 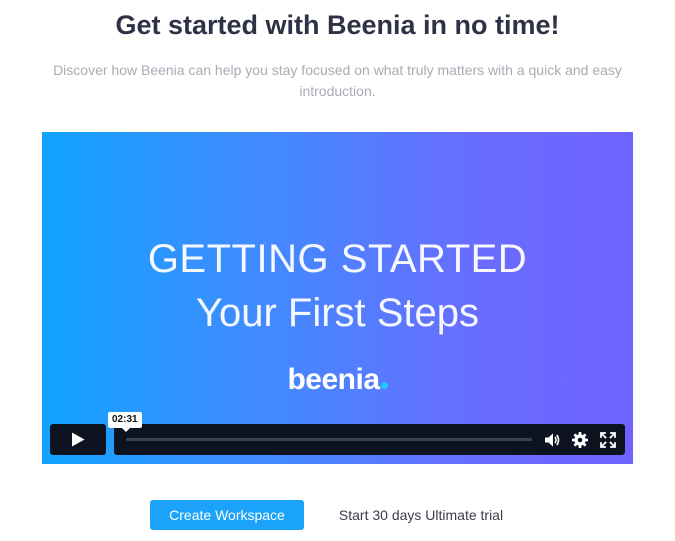 What do you see at coordinates (580, 440) in the screenshot?
I see `gear-icon` at bounding box center [580, 440].